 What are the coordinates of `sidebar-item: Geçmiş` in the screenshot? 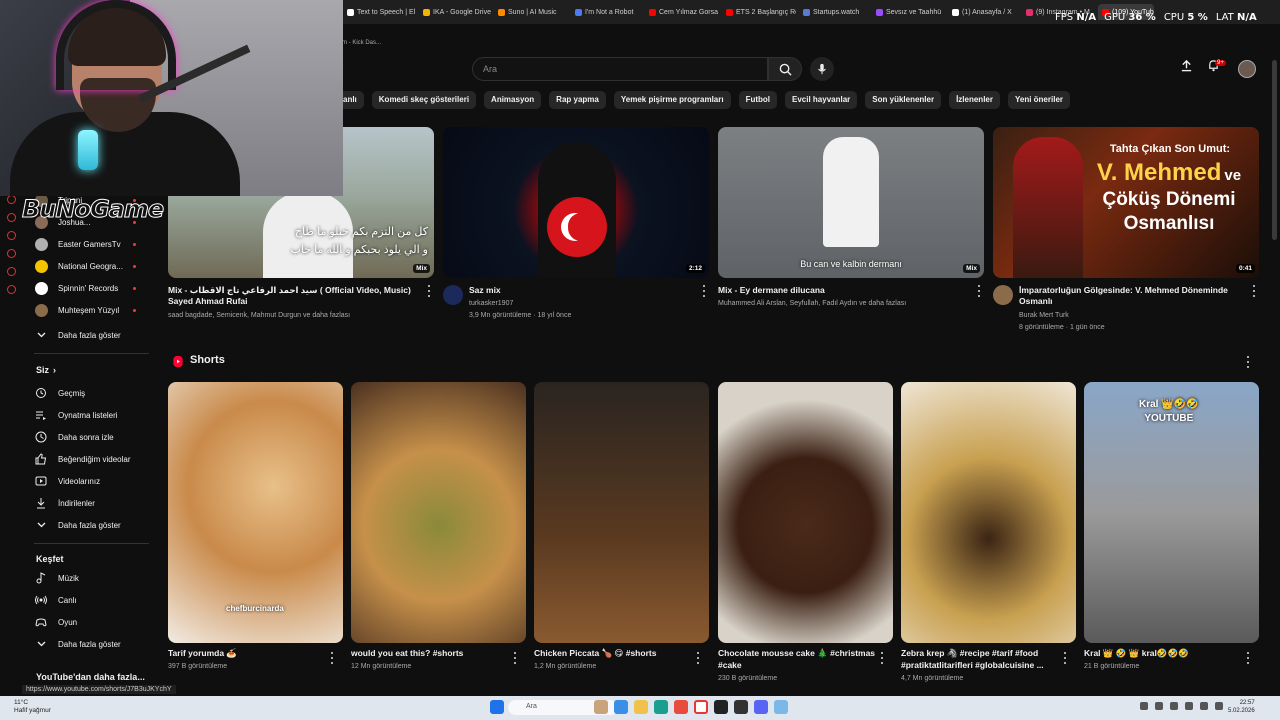 It's located at (86, 393).